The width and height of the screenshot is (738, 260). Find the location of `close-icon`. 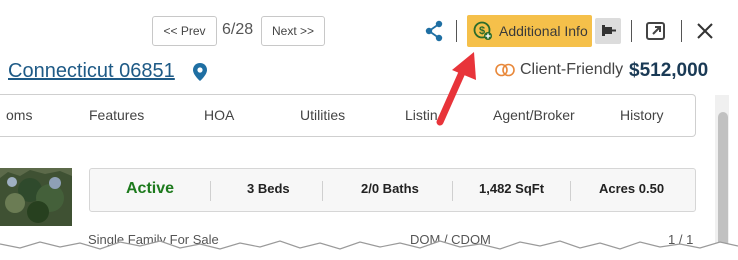

close-icon is located at coordinates (705, 31).